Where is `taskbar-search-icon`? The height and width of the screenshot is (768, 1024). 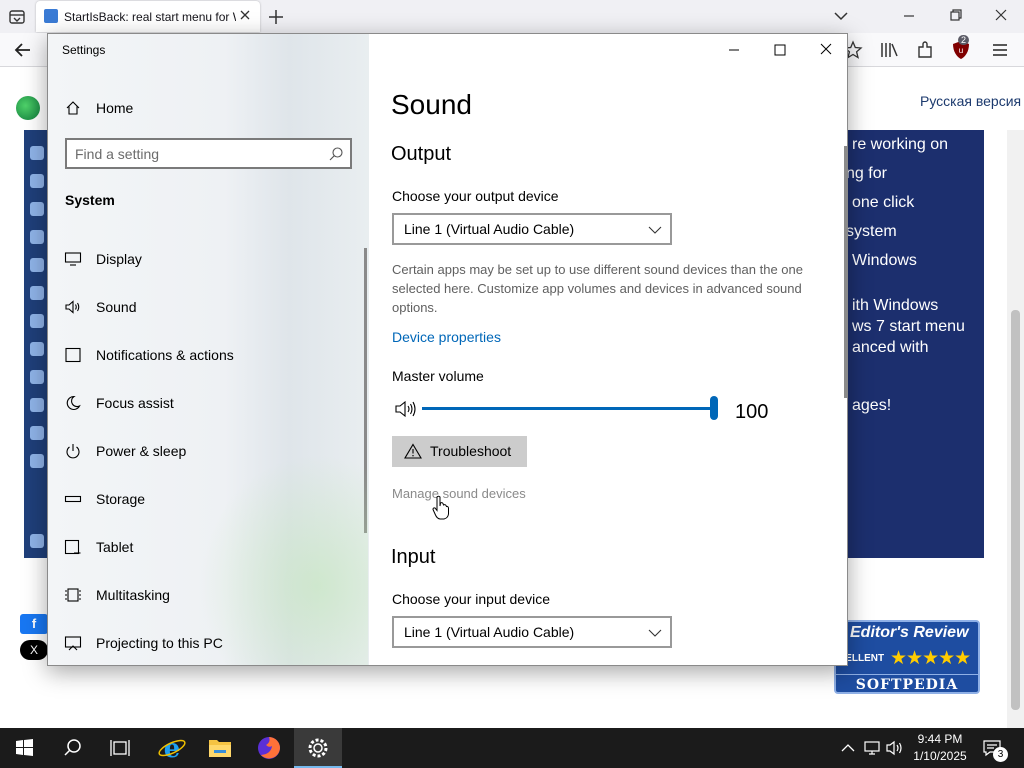
taskbar-search-icon is located at coordinates (72, 748).